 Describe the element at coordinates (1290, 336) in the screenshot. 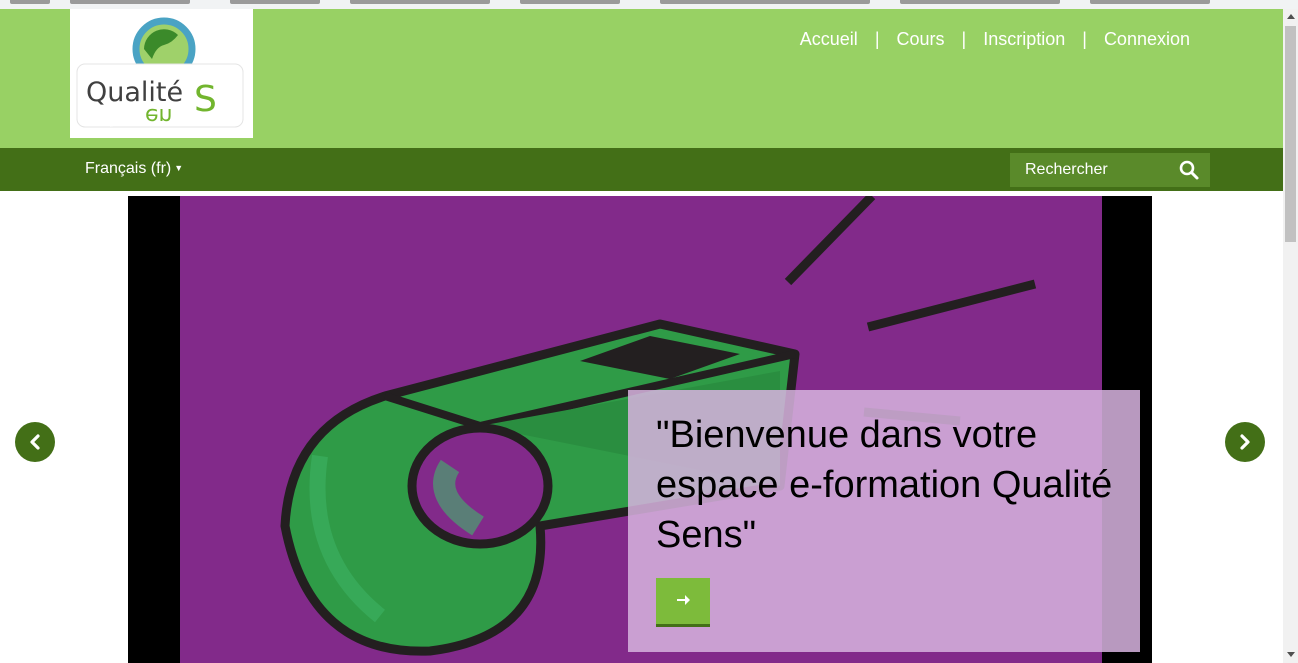

I see `page-scrollbar` at that location.